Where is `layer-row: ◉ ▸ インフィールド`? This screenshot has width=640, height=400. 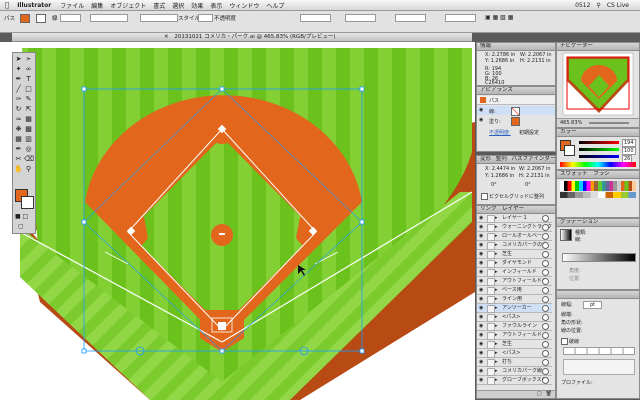
layer-row: ◉ ▸ インフィールド is located at coordinates (514, 272).